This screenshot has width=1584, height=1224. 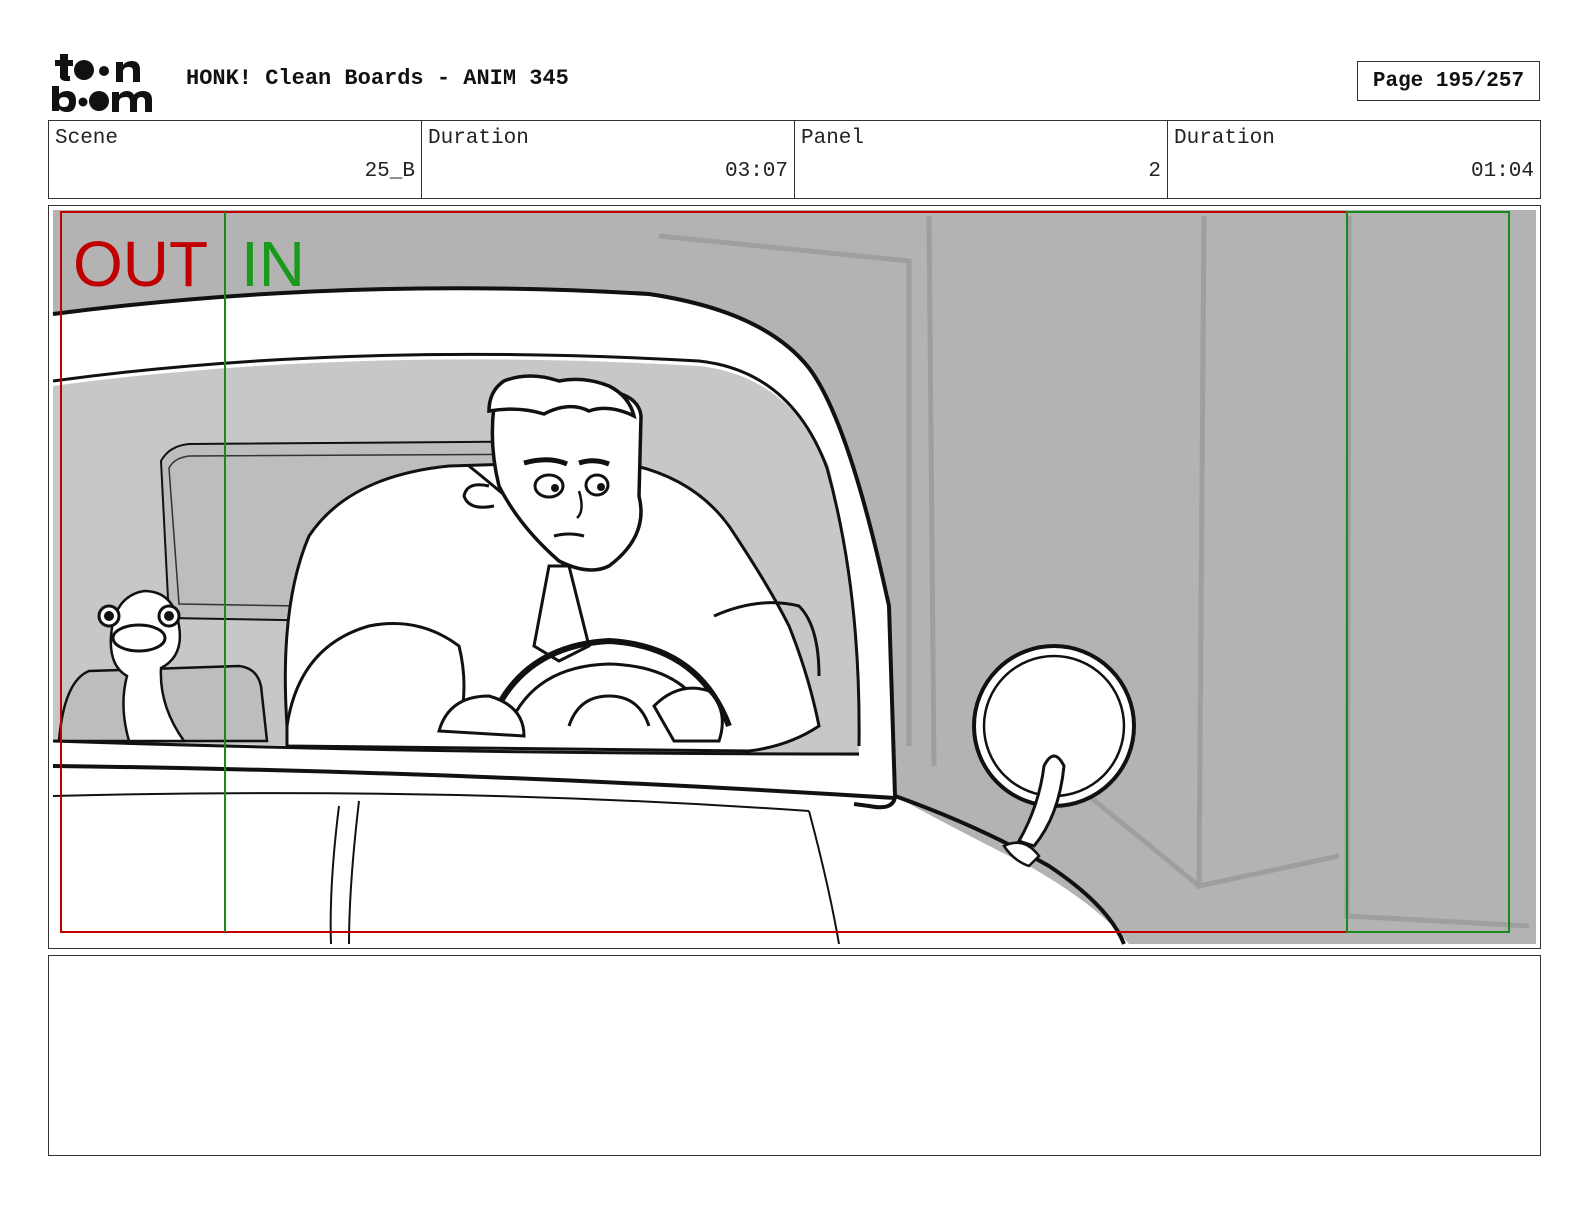 I want to click on panel-duration-cell: Duration 01:04, so click(x=1353, y=159).